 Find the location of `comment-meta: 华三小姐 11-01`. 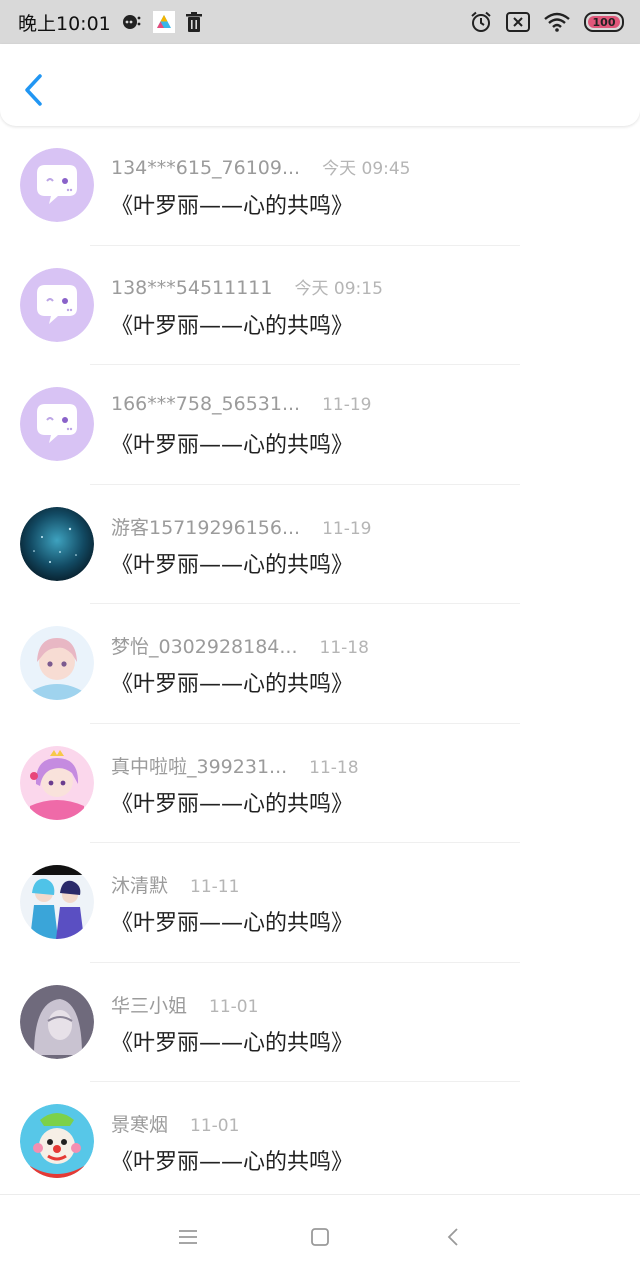

comment-meta: 华三小姐 11-01 is located at coordinates (184, 1004).